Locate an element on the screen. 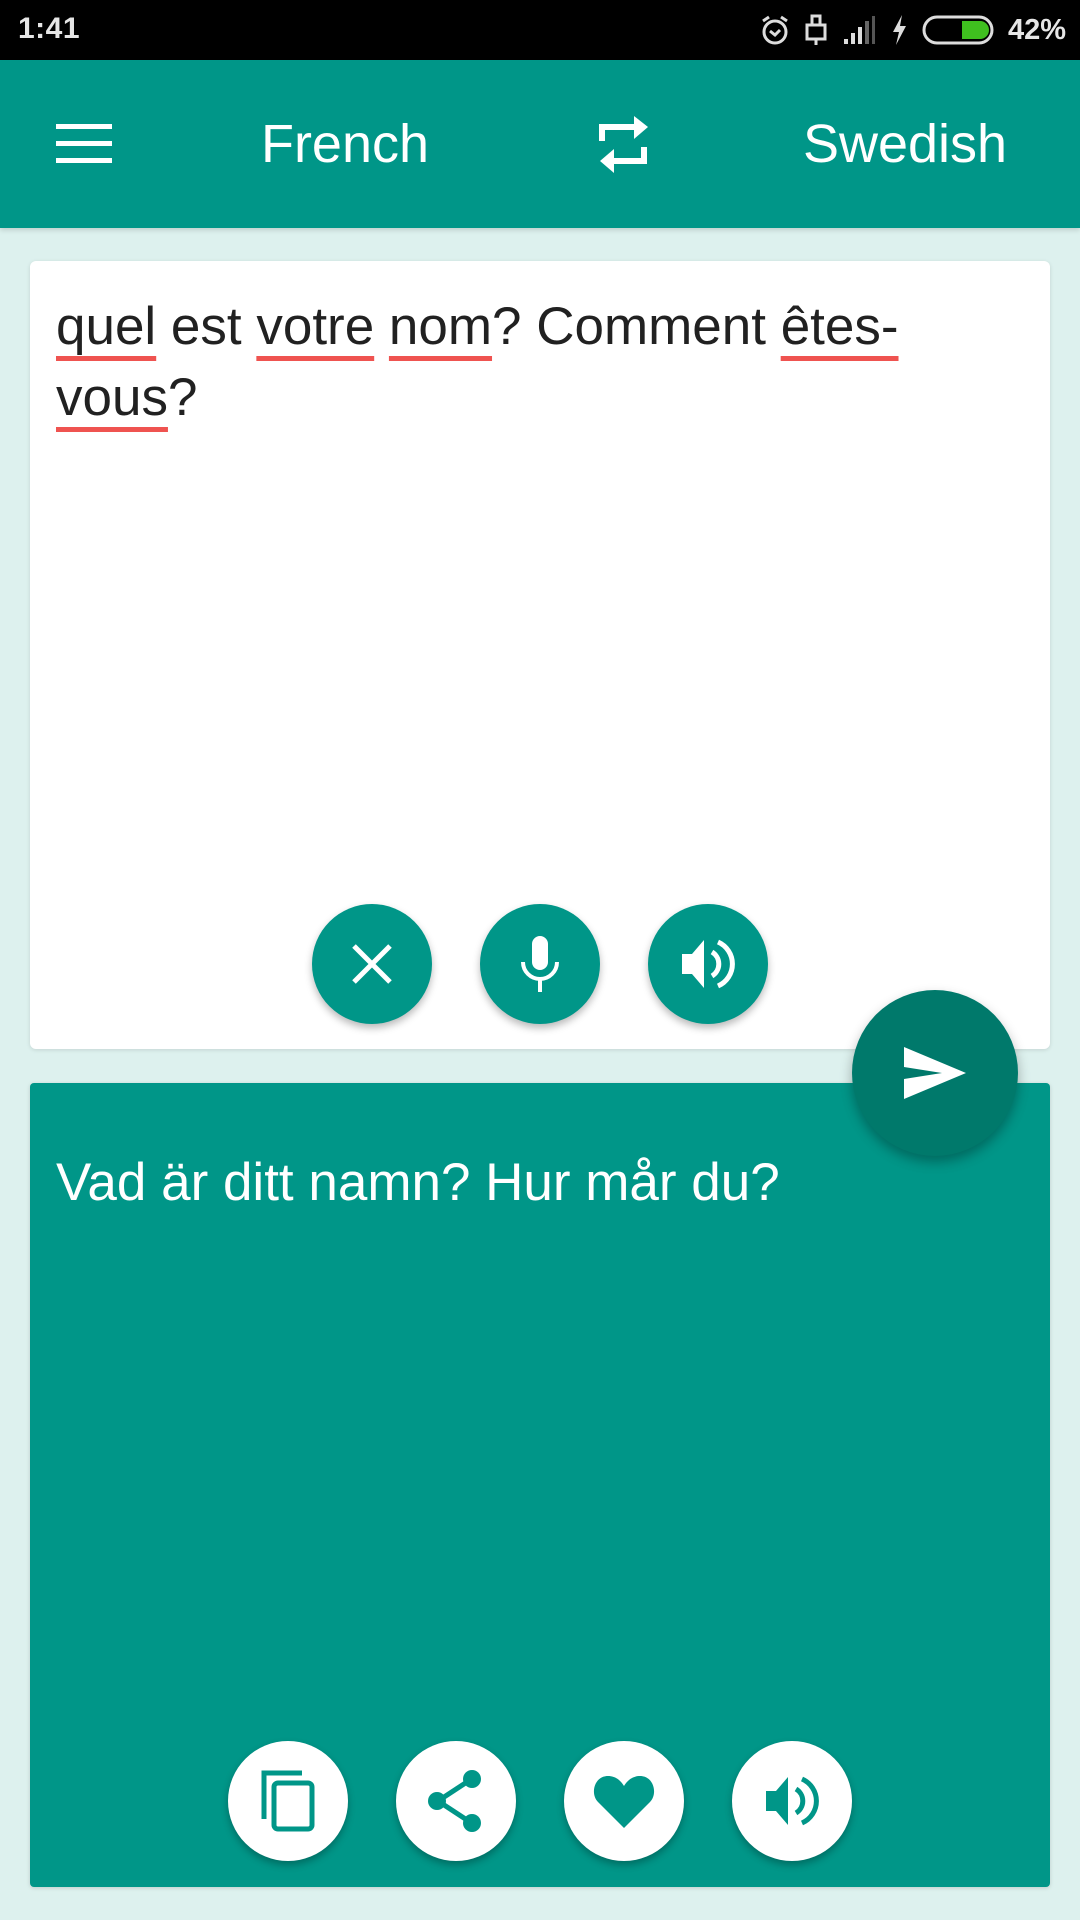 The image size is (1080, 1920). translated-text: Vad är ditt namn? Hur mår du? is located at coordinates (418, 1182).